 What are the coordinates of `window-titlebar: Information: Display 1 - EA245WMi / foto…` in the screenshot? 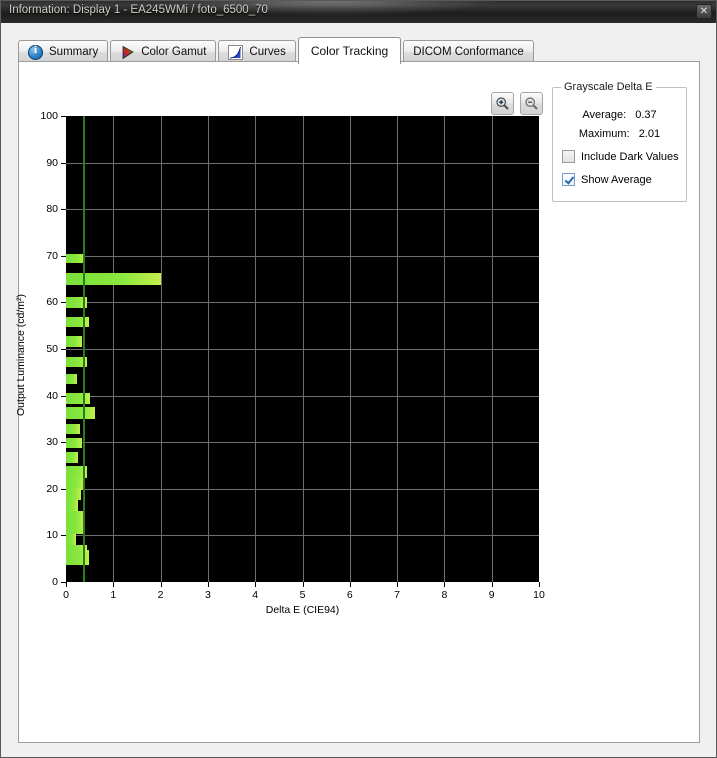 It's located at (358, 12).